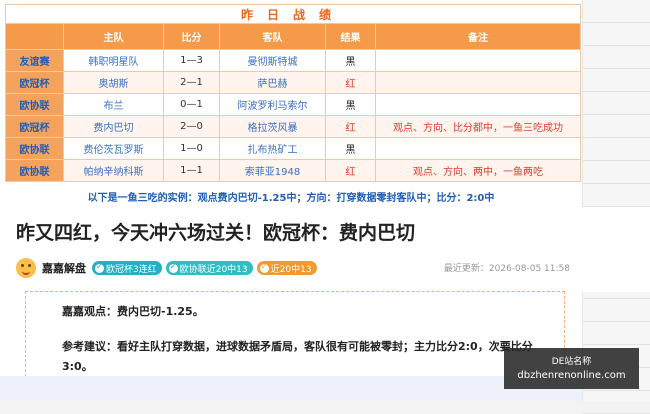  Describe the element at coordinates (191, 104) in the screenshot. I see `score-cell: 0—1` at that location.